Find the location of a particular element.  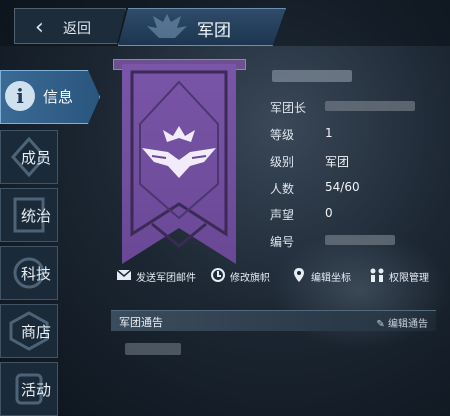

members-count-label: 人数 is located at coordinates (282, 189).